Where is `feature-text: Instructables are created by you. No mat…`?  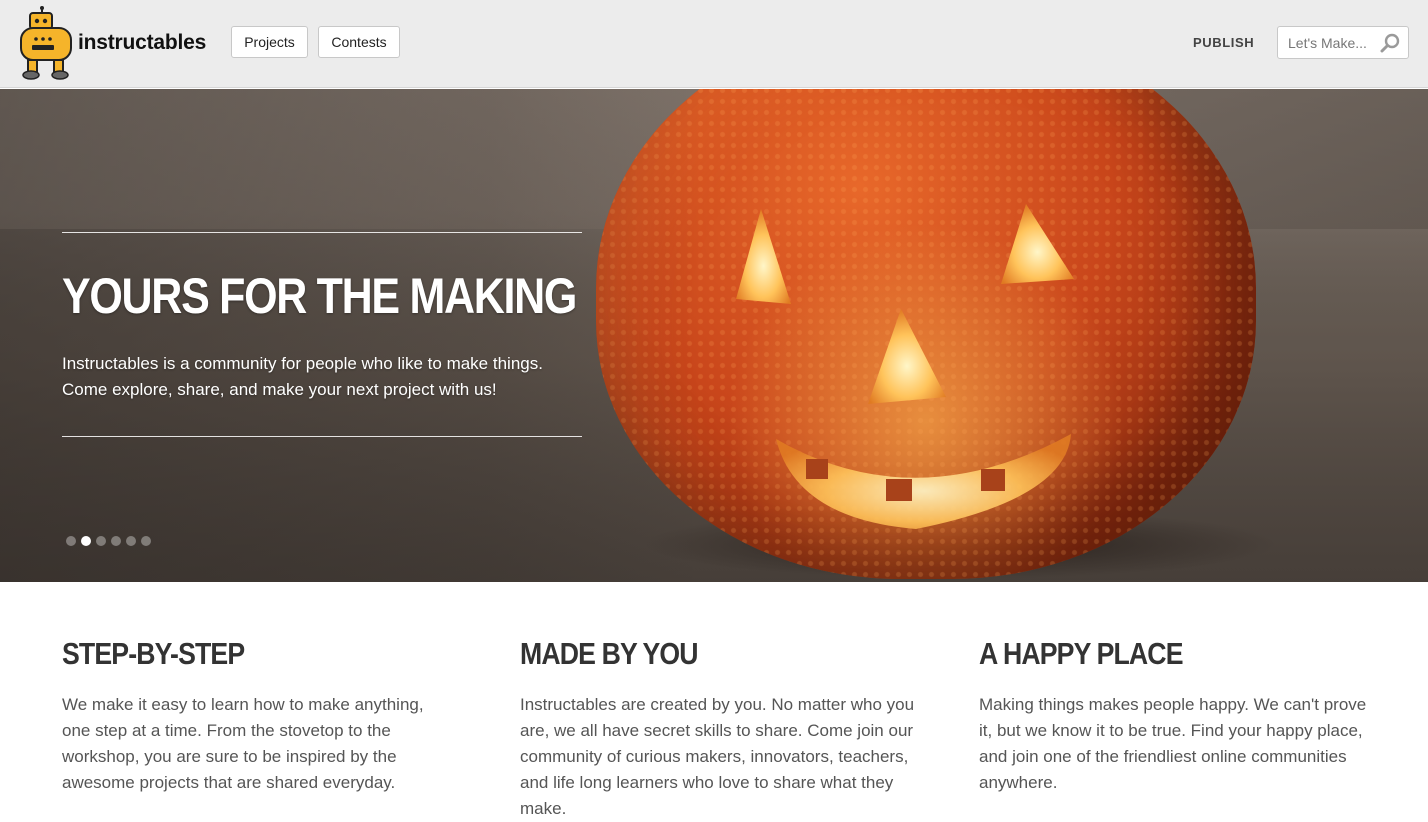 feature-text: Instructables are created by you. No mat… is located at coordinates (717, 756).